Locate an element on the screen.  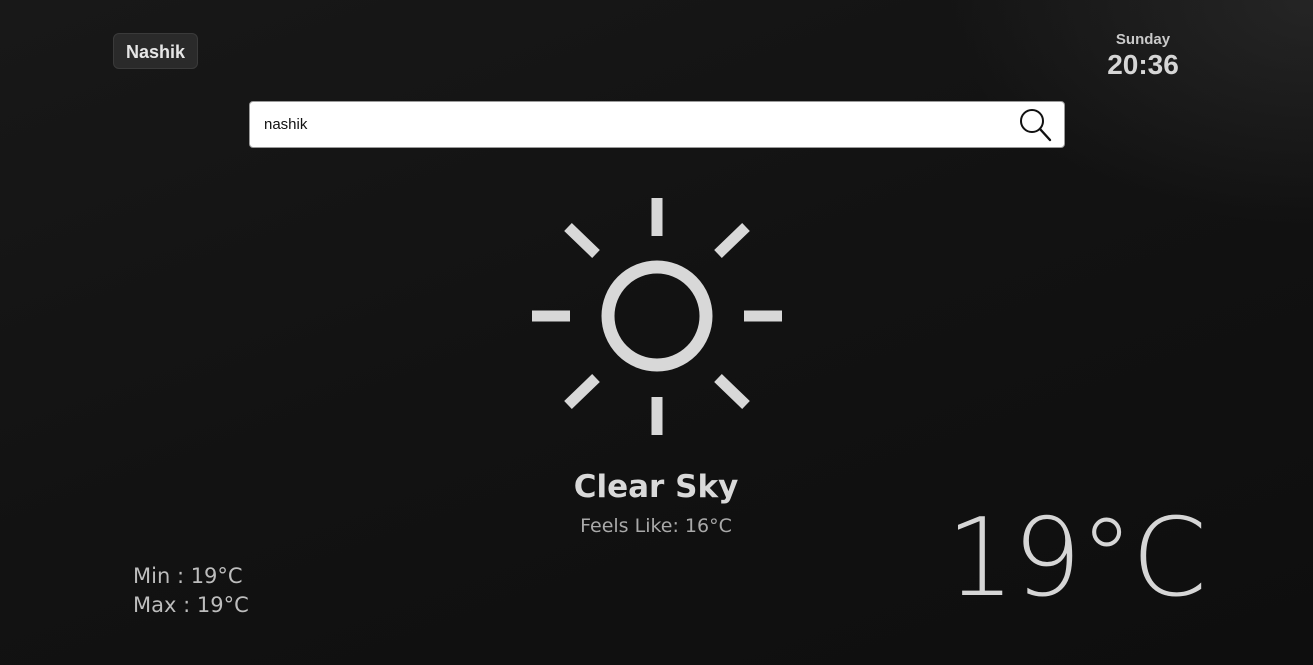
search-icon is located at coordinates (1036, 125).